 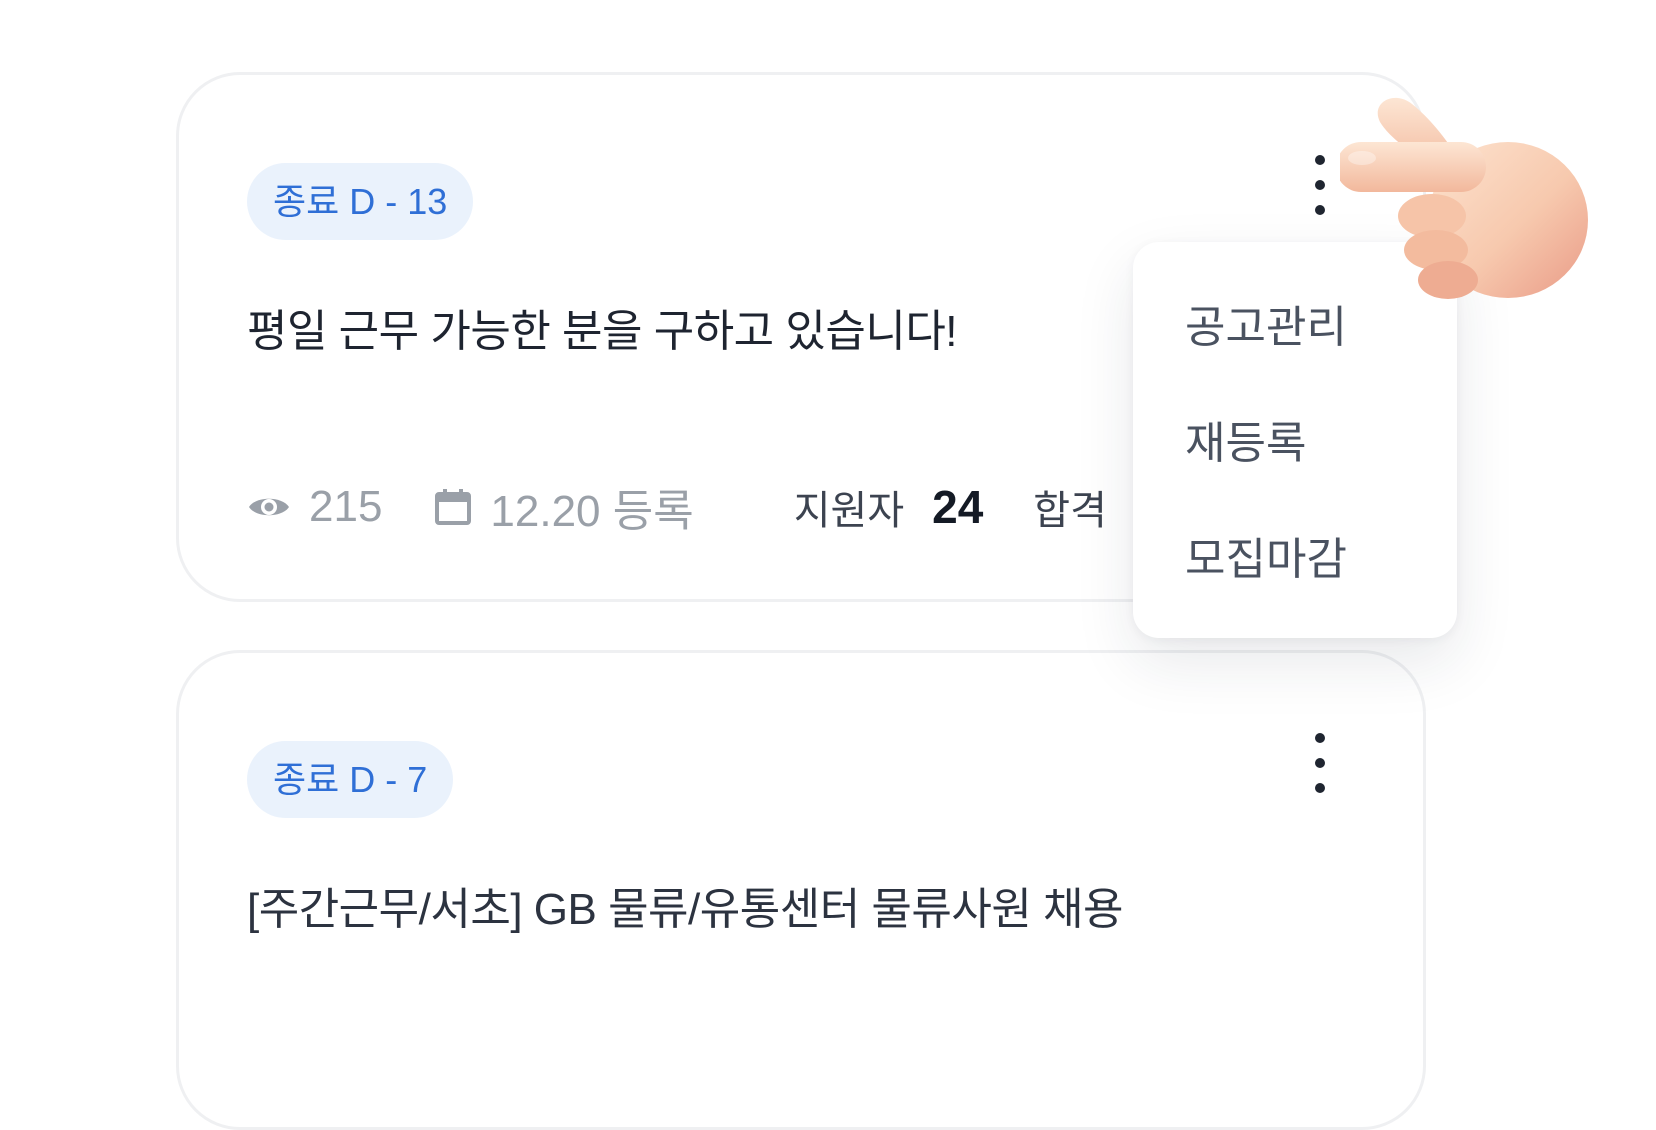 I want to click on job-meta: 215 12.20 등록 지원자 24 합격 1, so click(x=729, y=507).